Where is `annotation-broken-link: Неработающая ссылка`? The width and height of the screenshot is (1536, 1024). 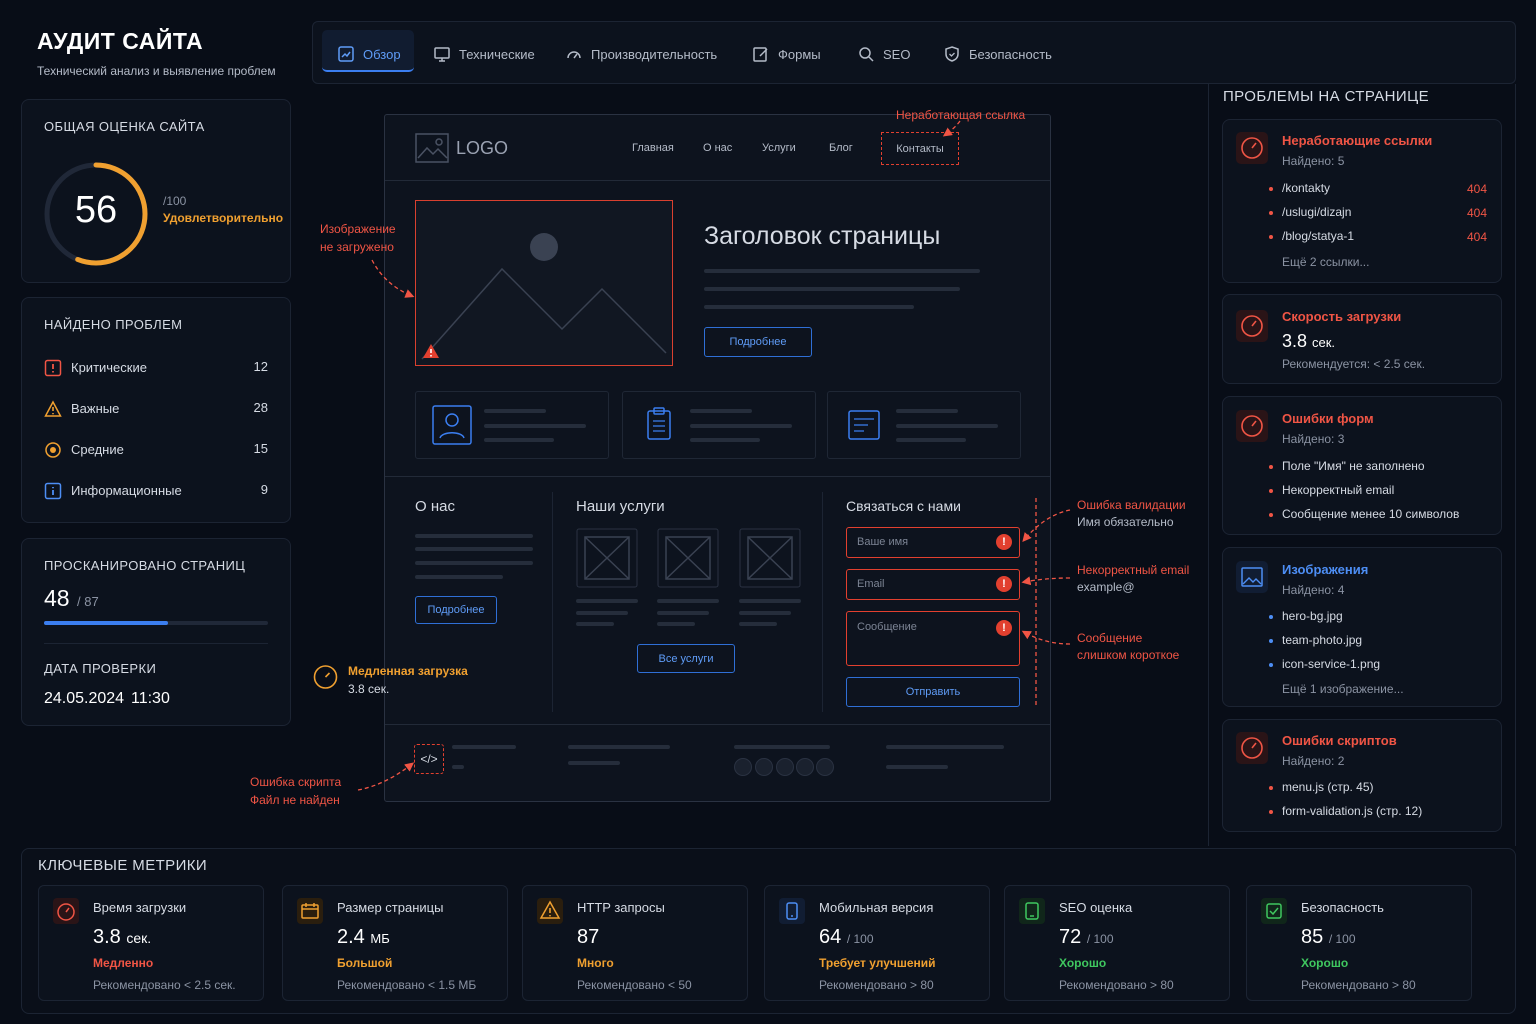
annotation-broken-link: Неработающая ссылка is located at coordinates (961, 115).